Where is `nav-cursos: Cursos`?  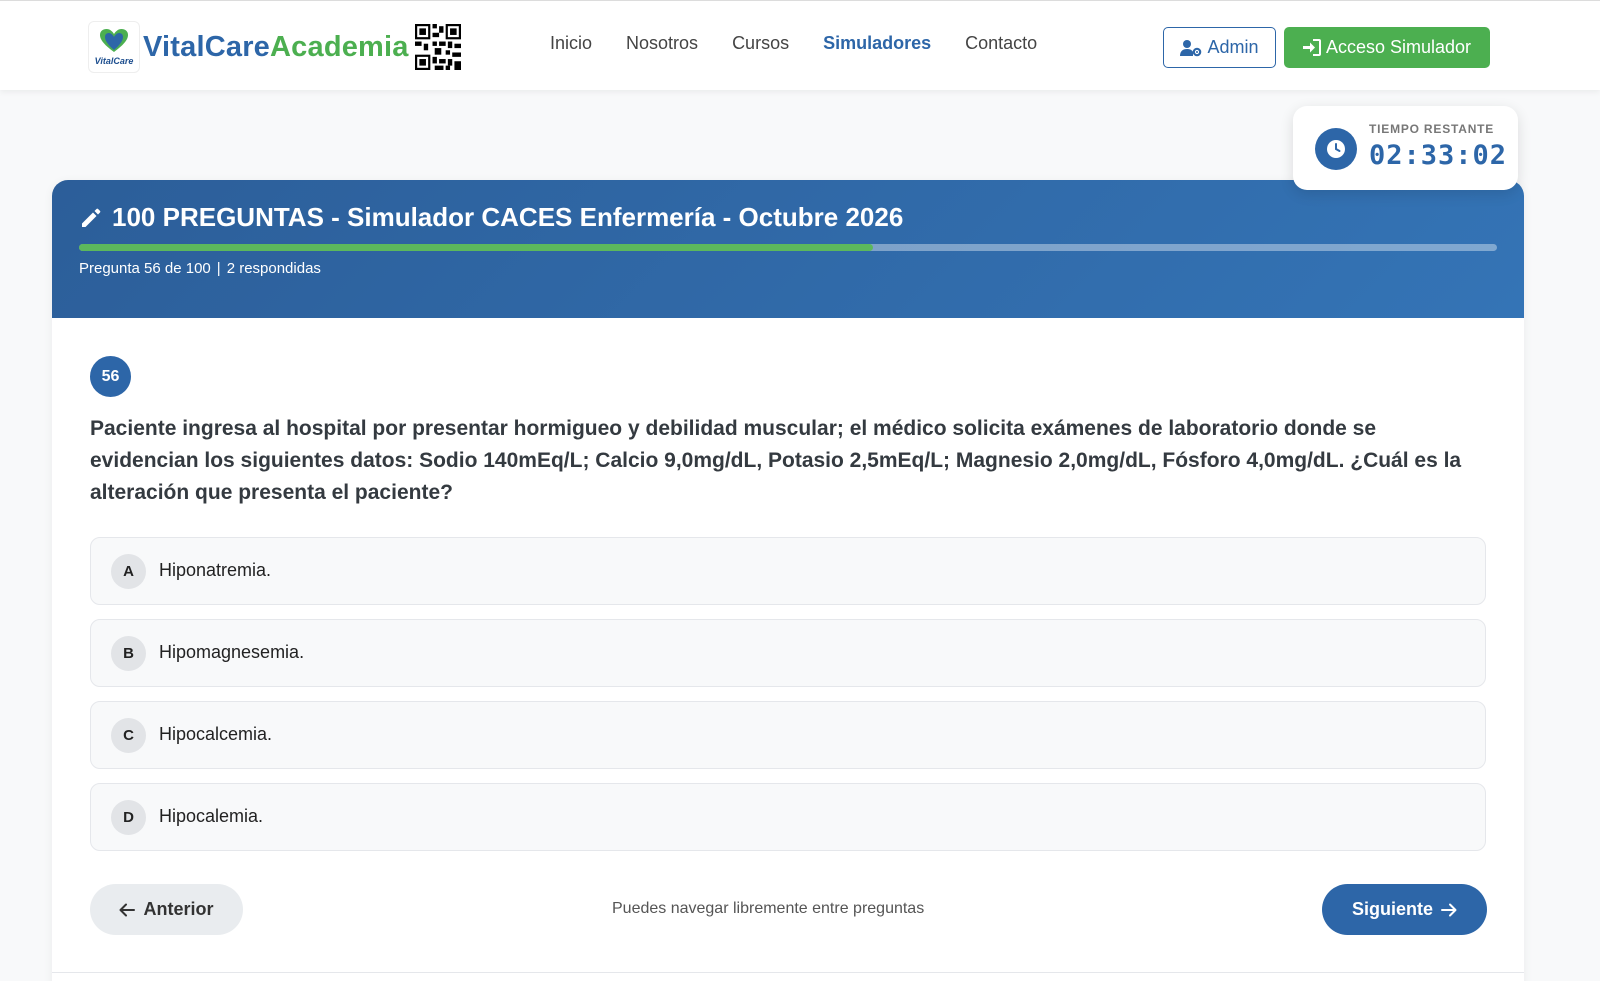
nav-cursos: Cursos is located at coordinates (760, 43).